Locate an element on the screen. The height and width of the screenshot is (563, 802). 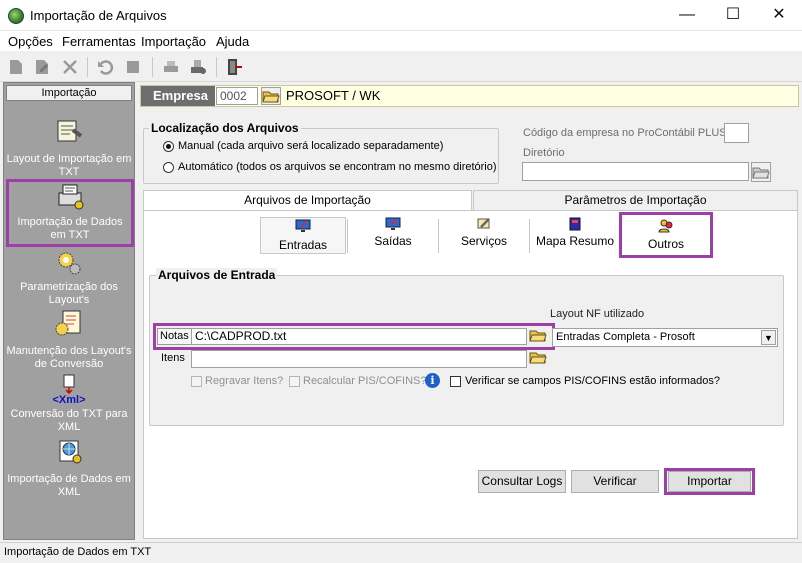
notas-label: Notas is located at coordinates (174, 336).